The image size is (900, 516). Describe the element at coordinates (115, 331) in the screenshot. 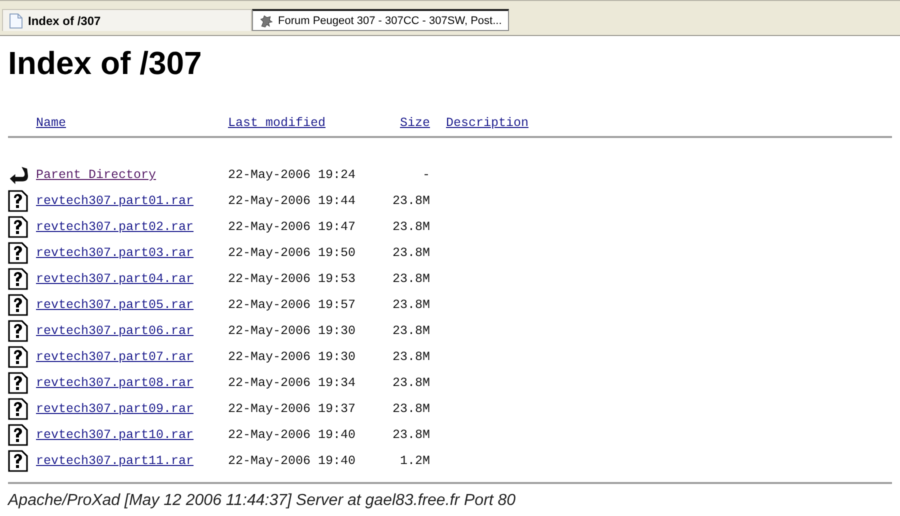

I see `file-link: revtech307.part06.rar` at that location.